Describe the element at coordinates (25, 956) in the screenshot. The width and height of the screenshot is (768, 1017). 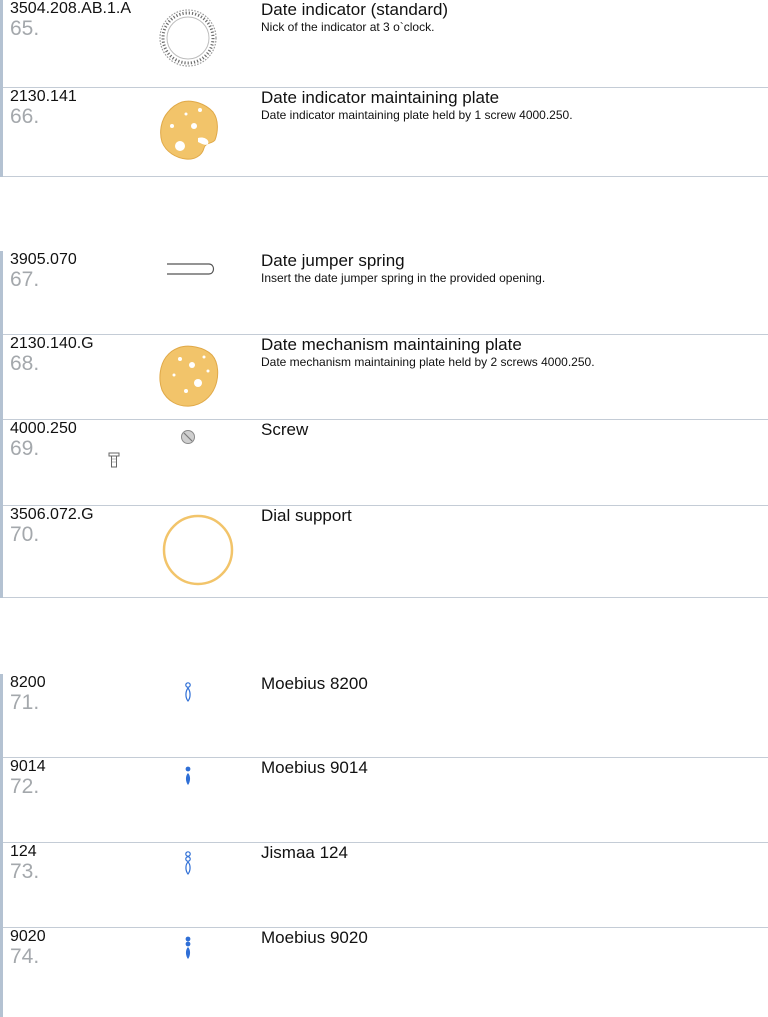
I see `step-number: 74.` at that location.